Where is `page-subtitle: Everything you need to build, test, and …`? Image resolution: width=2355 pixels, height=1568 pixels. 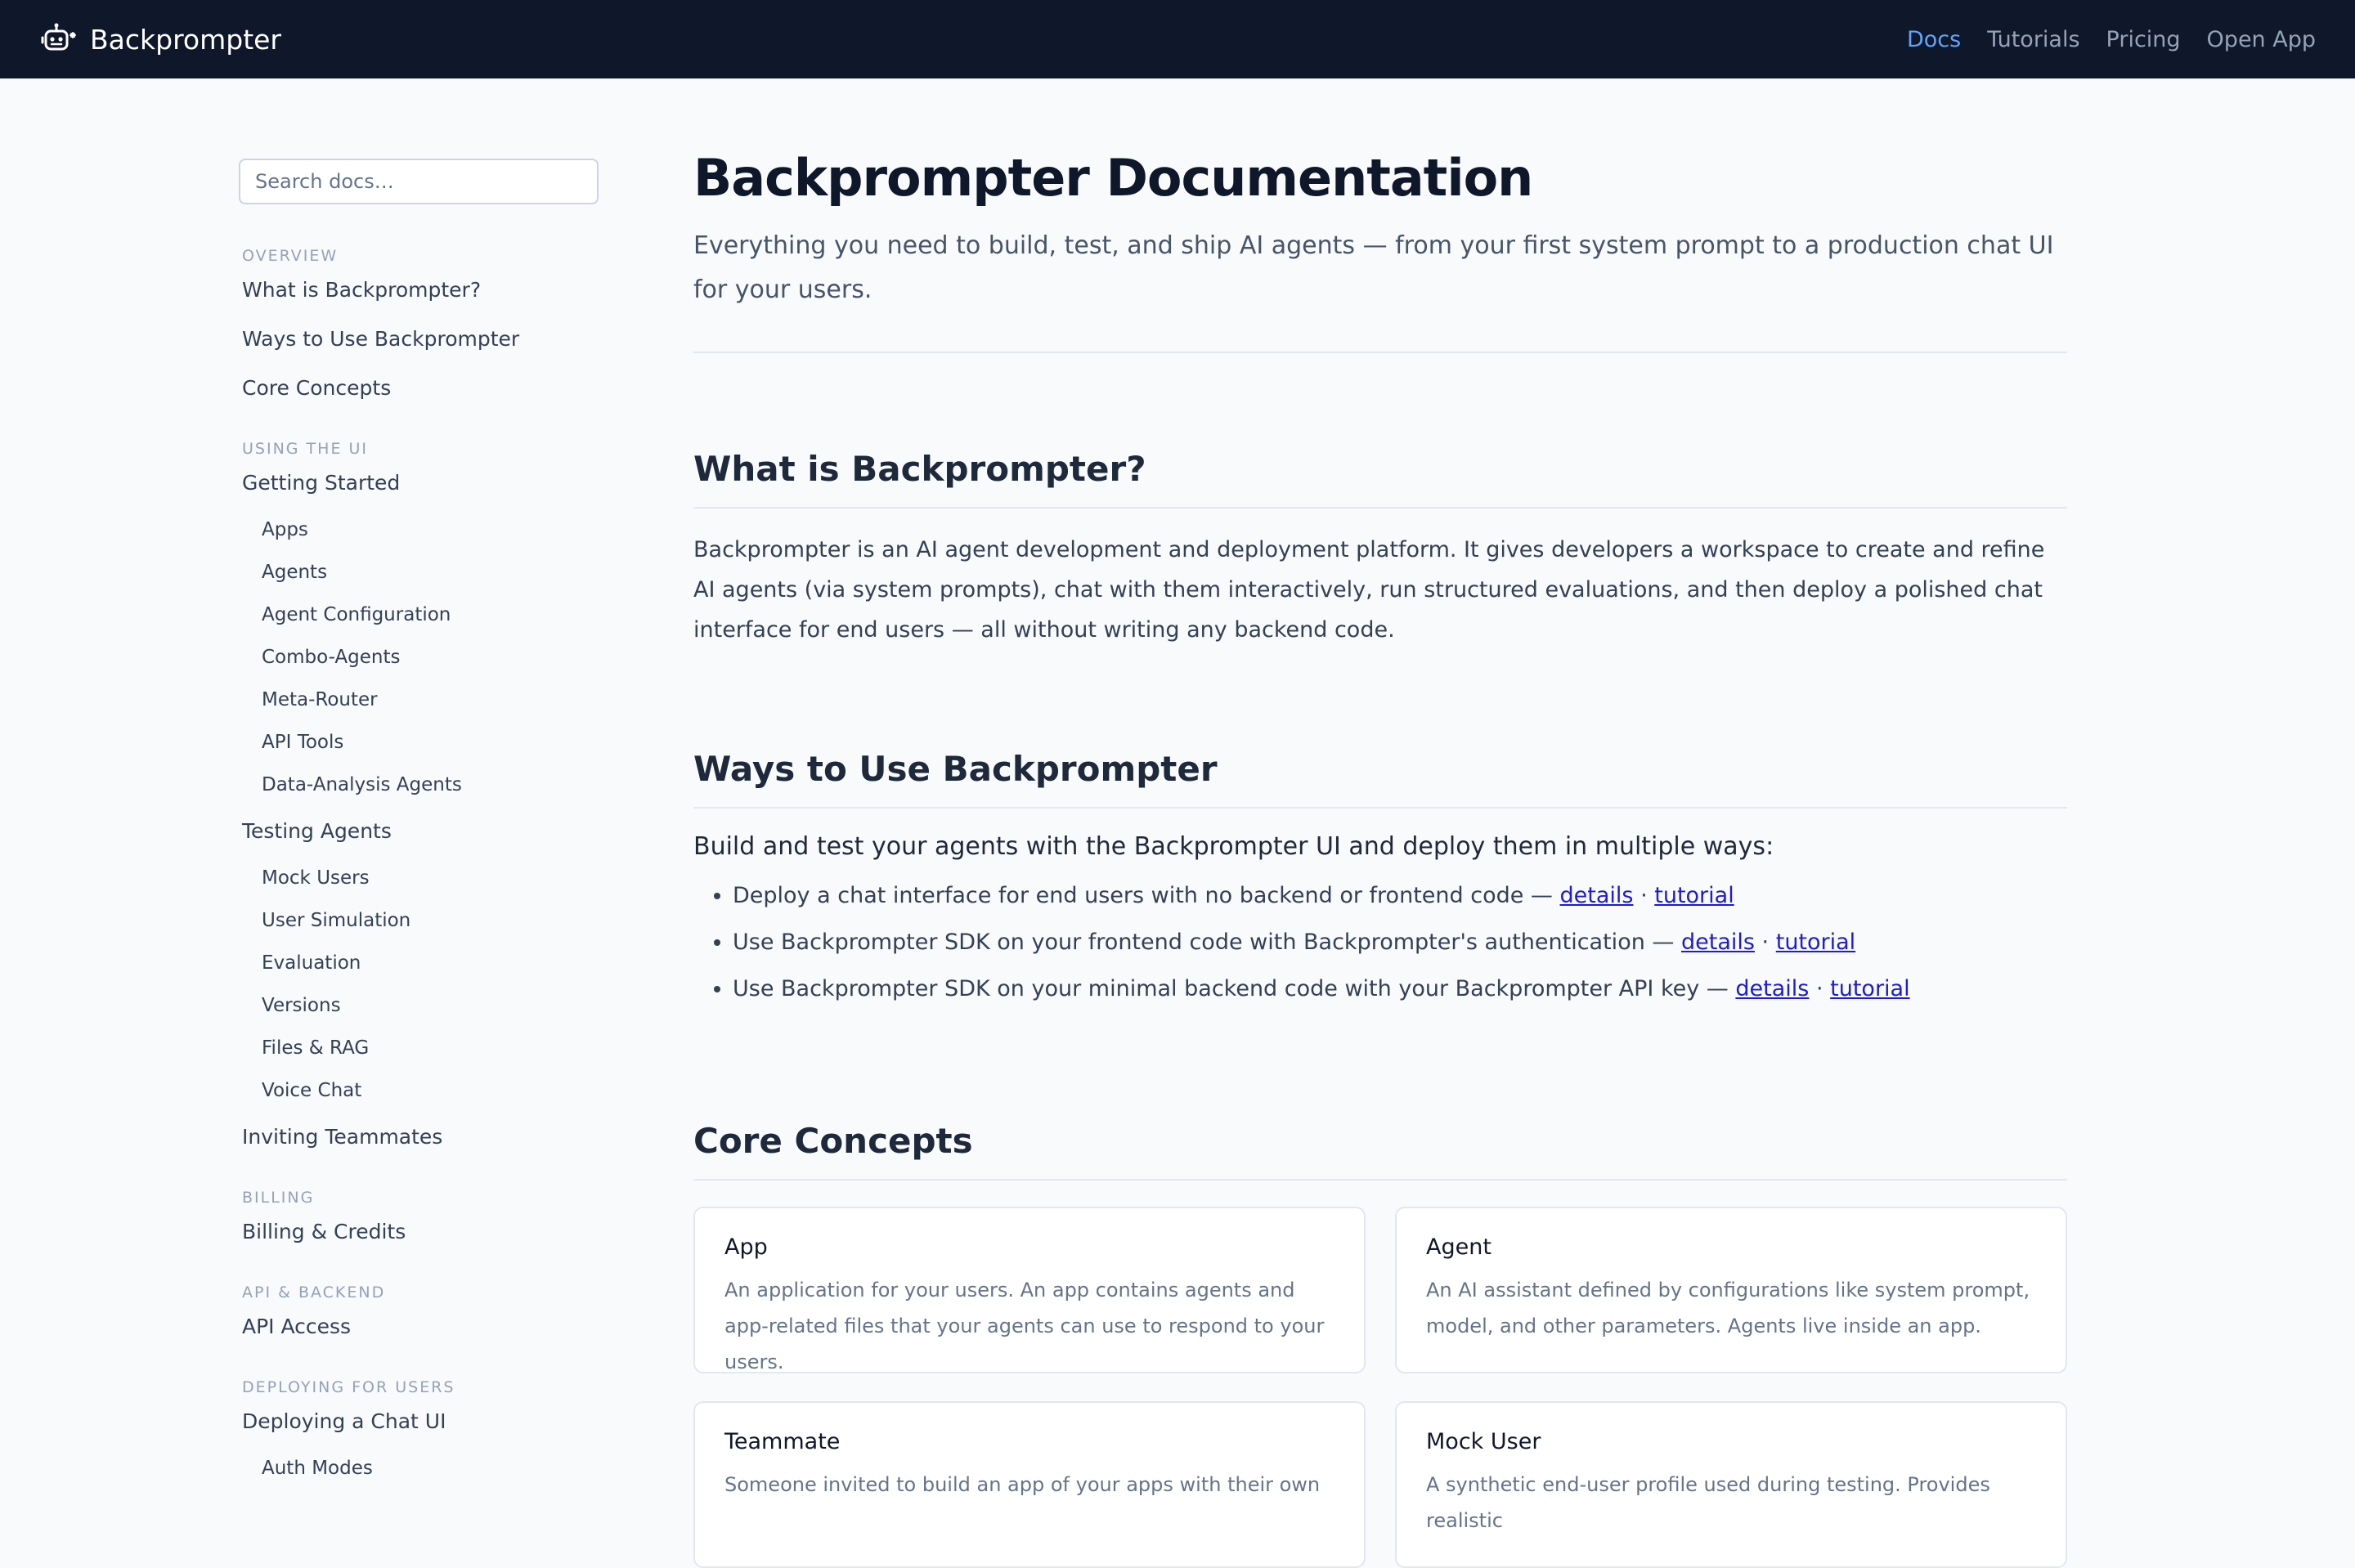
page-subtitle: Everything you need to build, test, and … is located at coordinates (1373, 267).